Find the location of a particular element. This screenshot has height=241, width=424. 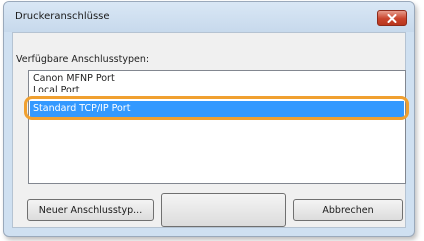

cancel-button: Abbrechen is located at coordinates (348, 210).